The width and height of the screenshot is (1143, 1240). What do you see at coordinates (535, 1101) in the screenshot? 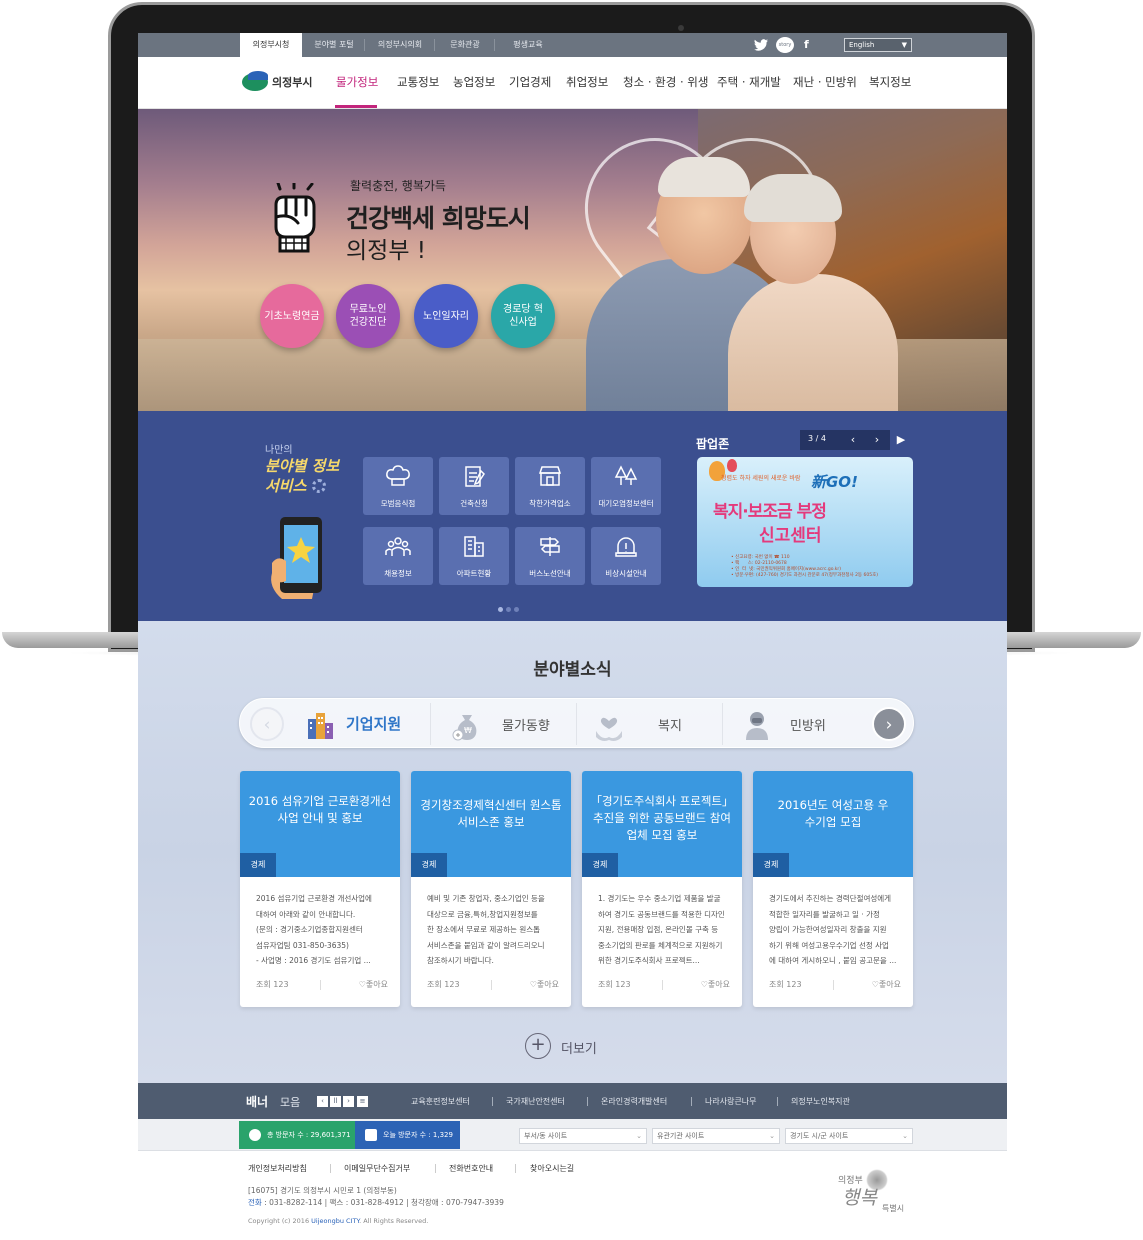
I see `banner-link: 국가재난안전센터` at bounding box center [535, 1101].